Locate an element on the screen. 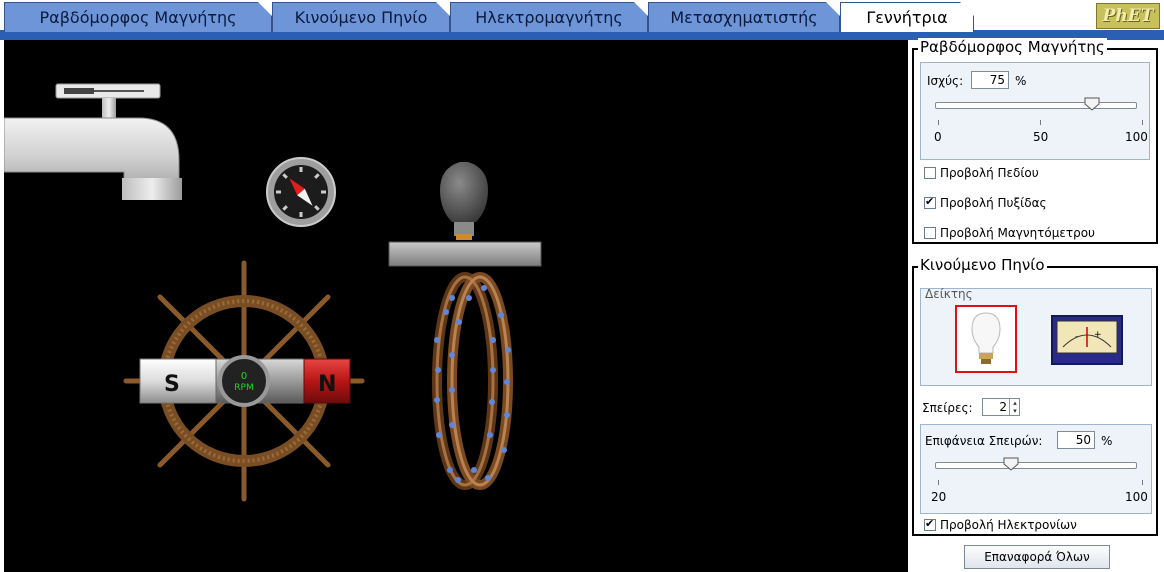 The width and height of the screenshot is (1164, 572). compass is located at coordinates (301, 192).